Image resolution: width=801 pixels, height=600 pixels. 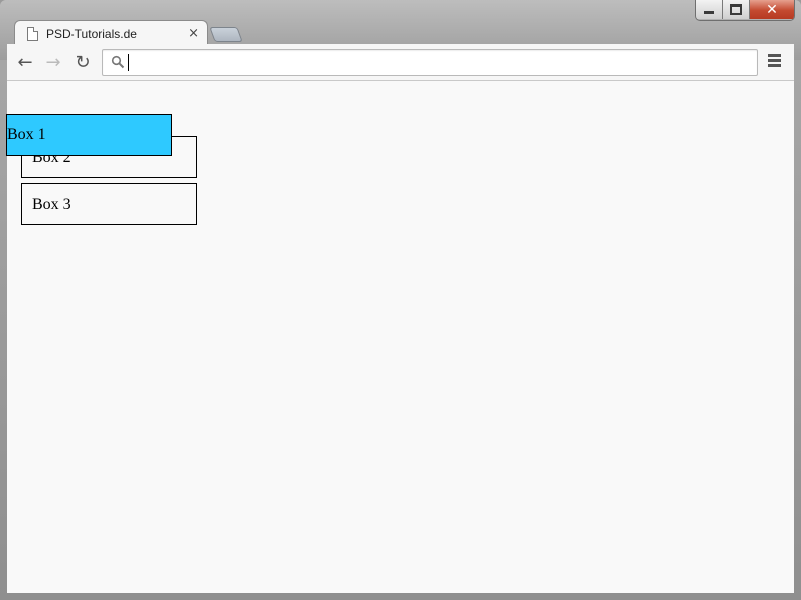 What do you see at coordinates (91, 33) in the screenshot?
I see `tab-title: PSD-Tutorials.de` at bounding box center [91, 33].